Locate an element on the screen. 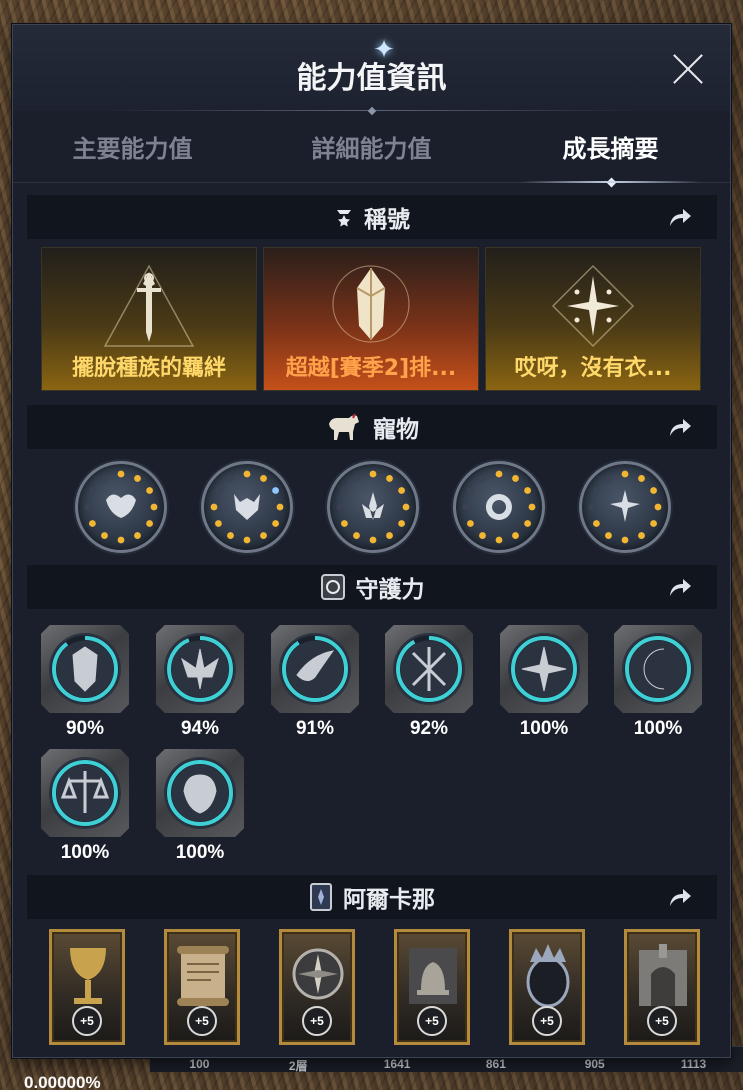 This screenshot has height=1090, width=743. compass-star-icon is located at coordinates (544, 669).